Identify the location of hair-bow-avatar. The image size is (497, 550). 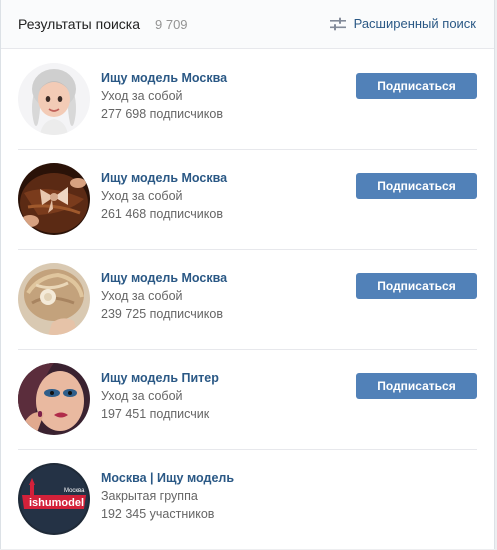
(54, 199).